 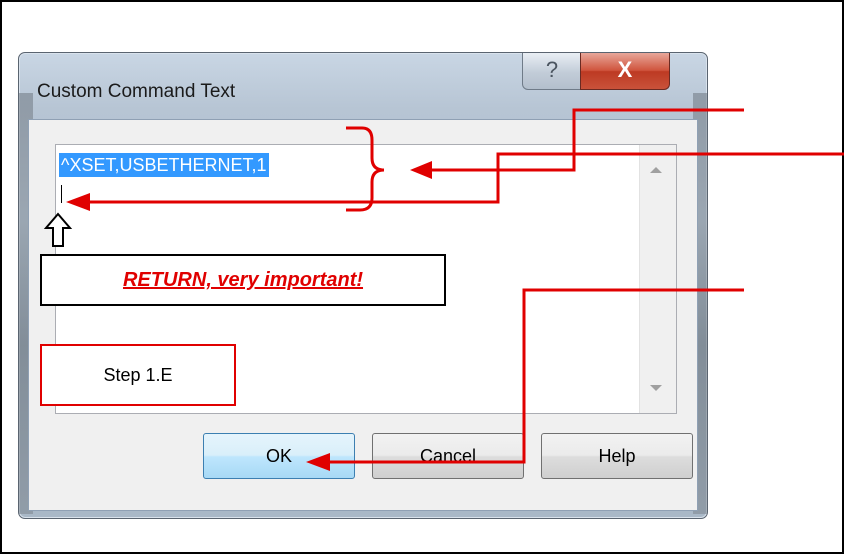 What do you see at coordinates (587, 140) in the screenshot?
I see `arrow-to-command-line` at bounding box center [587, 140].